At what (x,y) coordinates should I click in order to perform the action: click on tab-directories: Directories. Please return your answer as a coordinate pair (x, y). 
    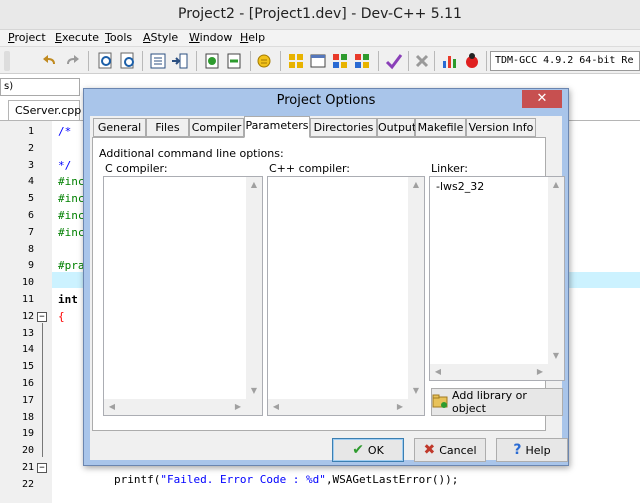
    Looking at the image, I should click on (343, 127).